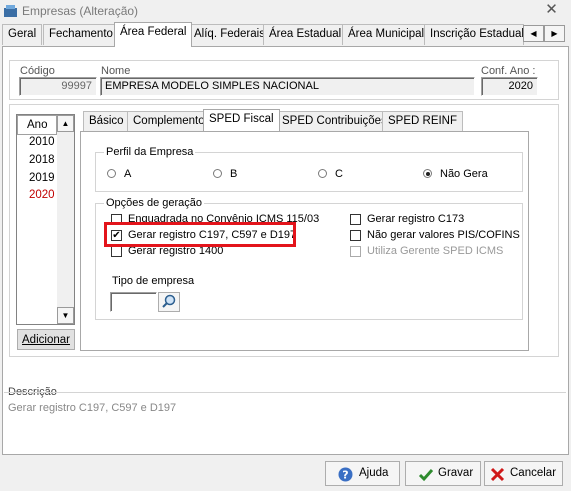 The height and width of the screenshot is (491, 571). Describe the element at coordinates (106, 121) in the screenshot. I see `tab-basico: Básico` at that location.